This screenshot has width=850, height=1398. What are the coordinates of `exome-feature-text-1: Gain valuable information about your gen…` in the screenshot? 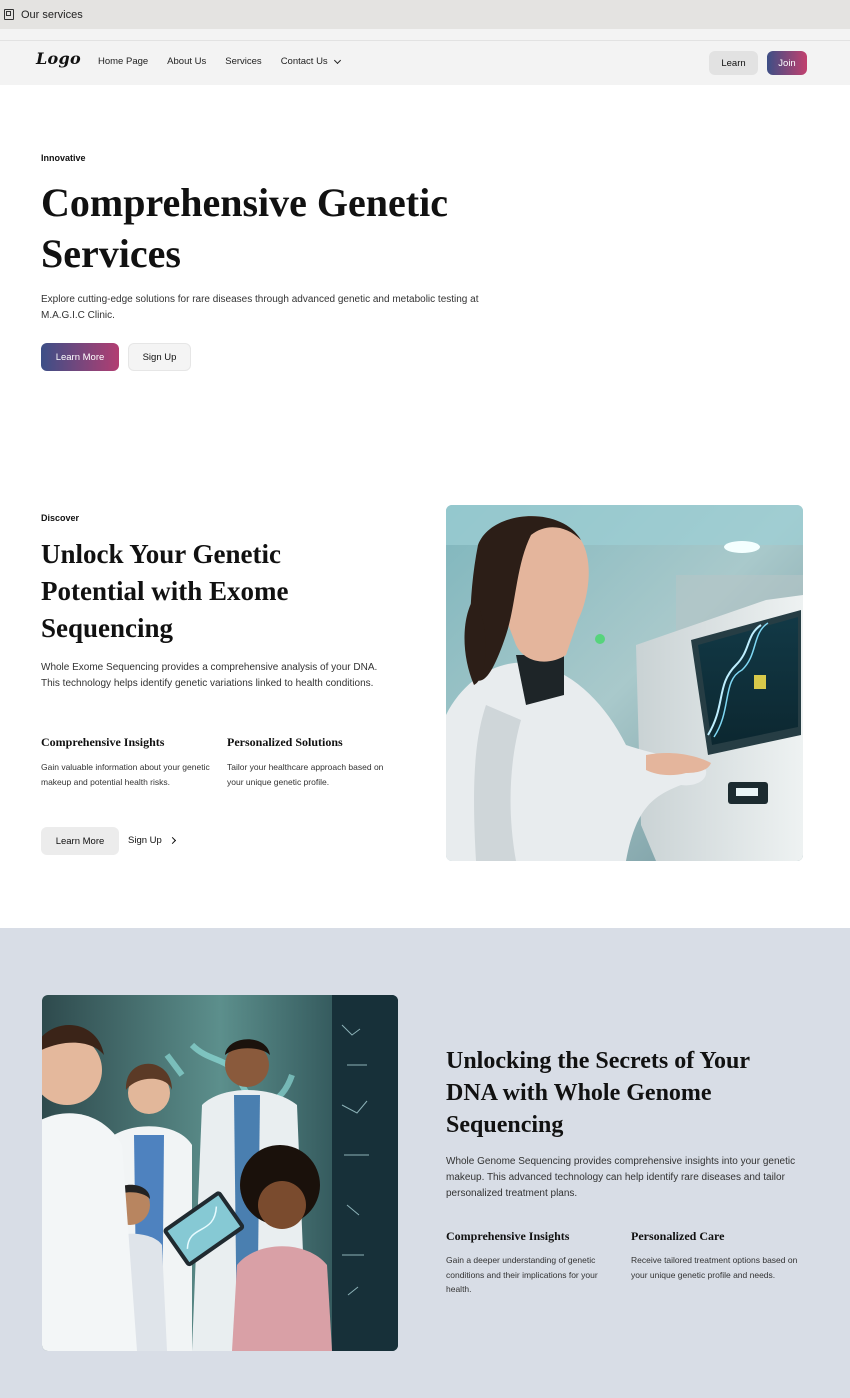 It's located at (125, 774).